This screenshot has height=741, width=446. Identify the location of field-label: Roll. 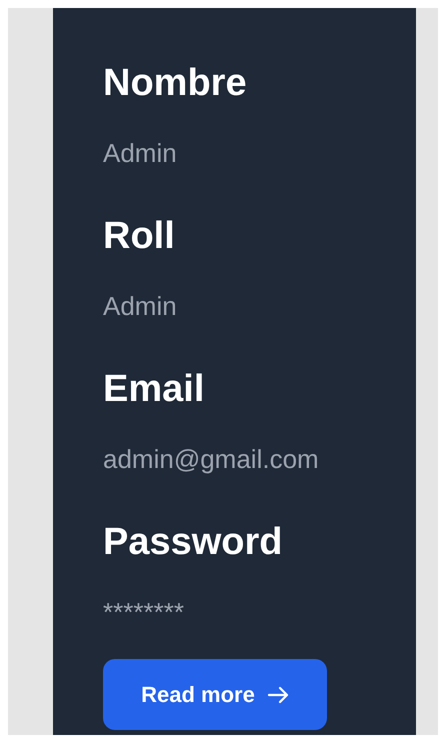
(139, 236).